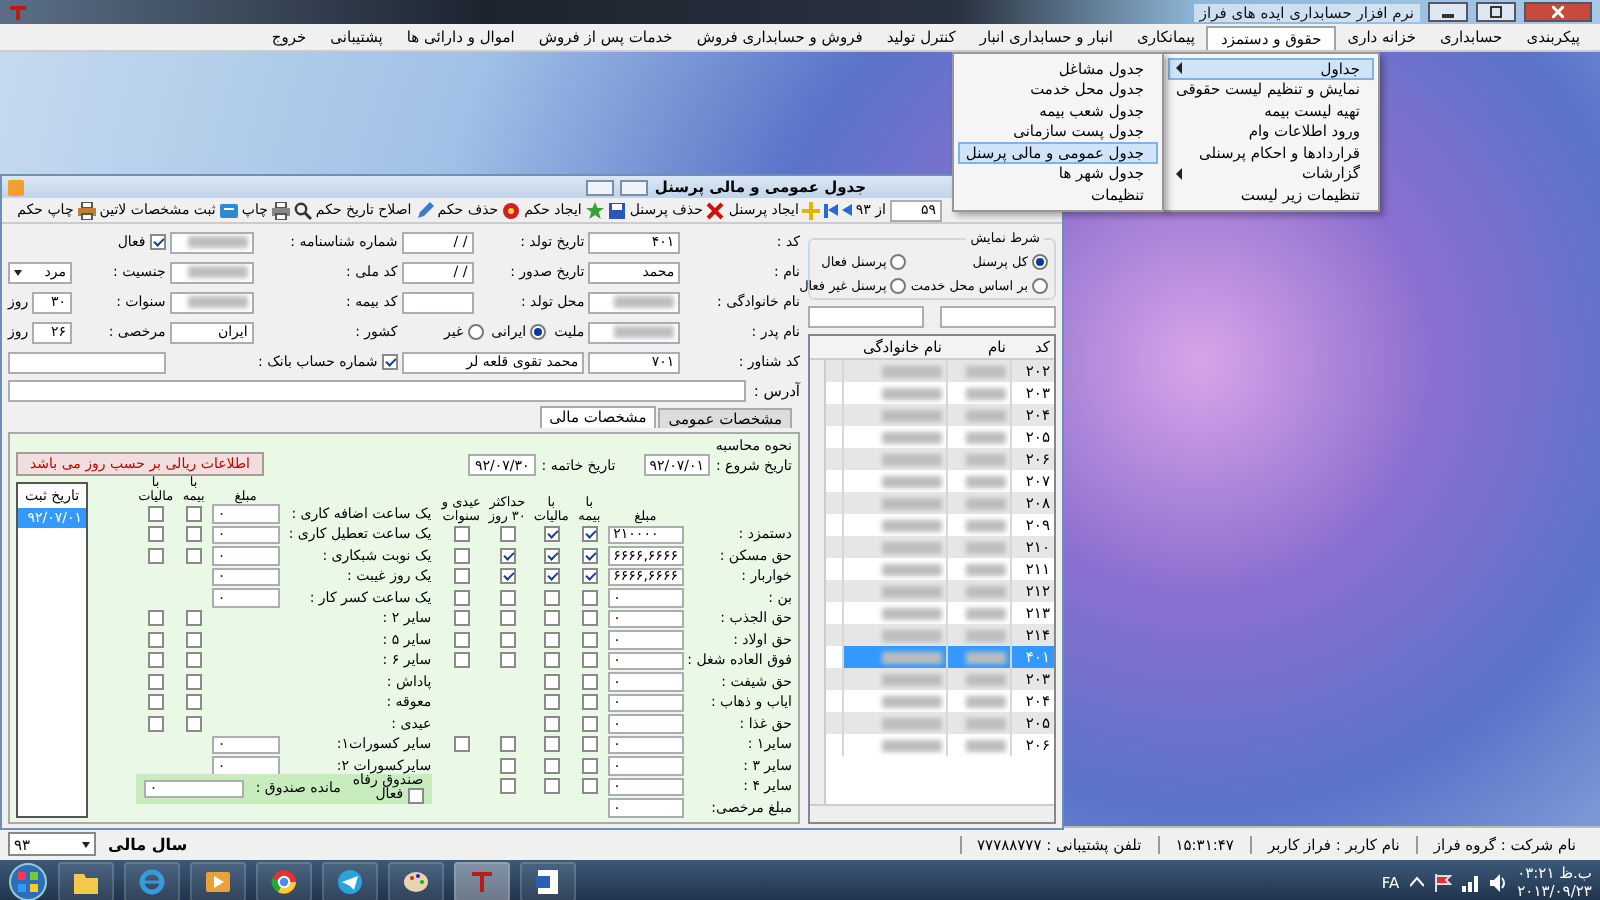  I want to click on app-logo-icon, so click(18, 12).